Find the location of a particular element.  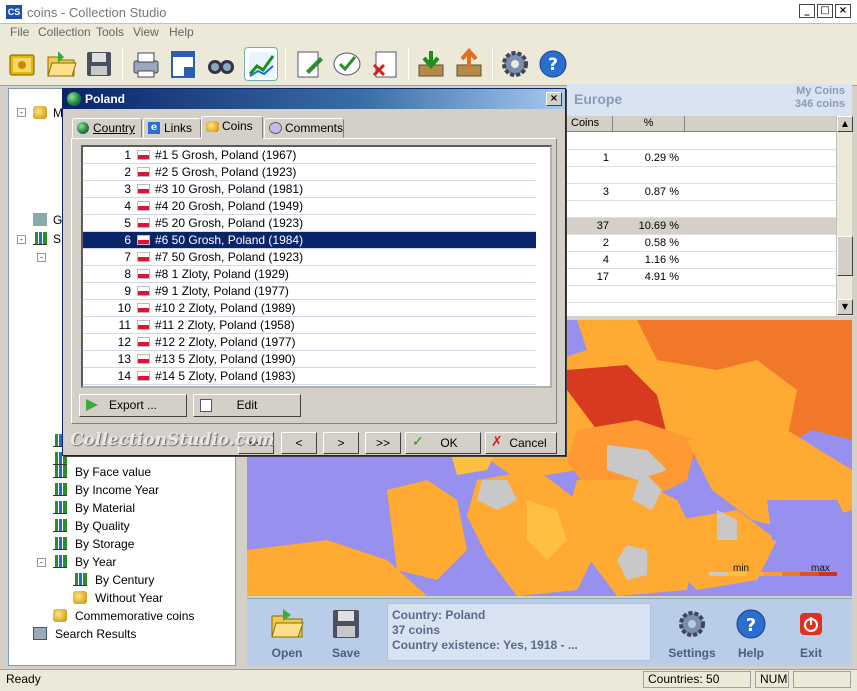

book-icon is located at coordinates (23, 64).